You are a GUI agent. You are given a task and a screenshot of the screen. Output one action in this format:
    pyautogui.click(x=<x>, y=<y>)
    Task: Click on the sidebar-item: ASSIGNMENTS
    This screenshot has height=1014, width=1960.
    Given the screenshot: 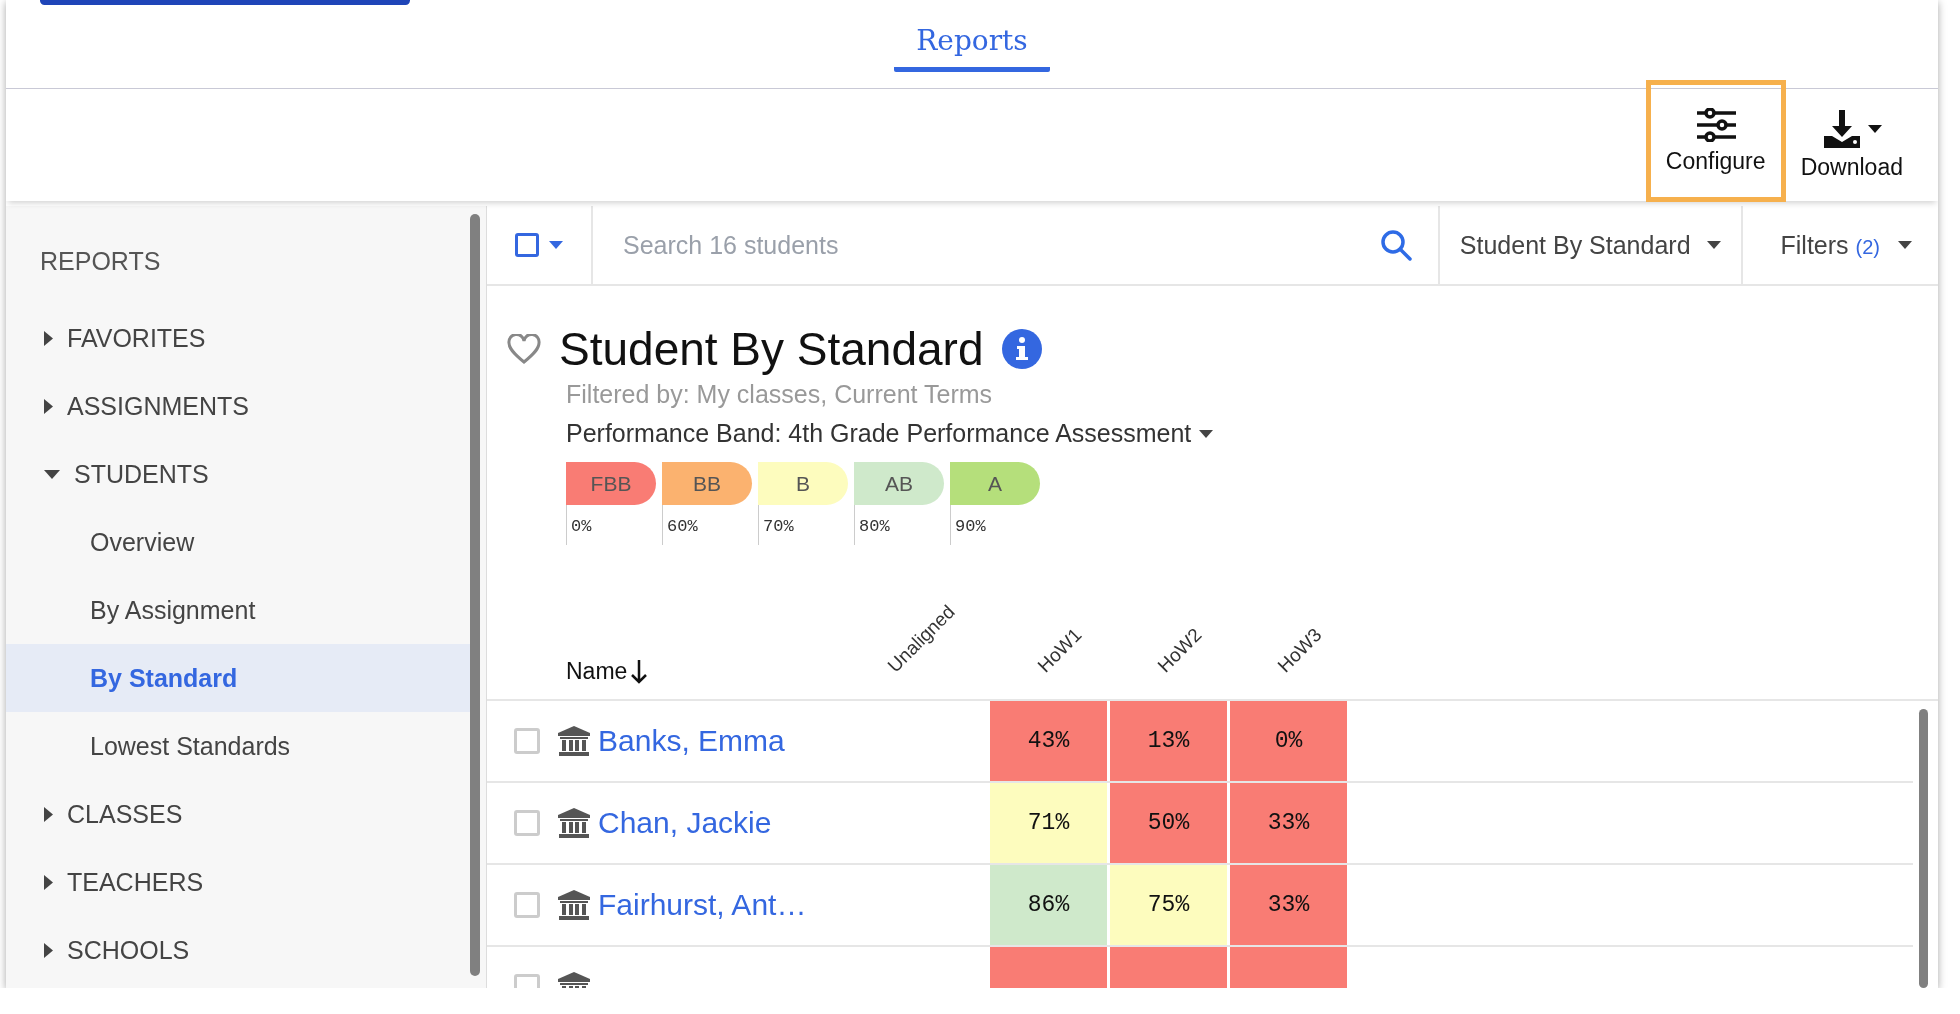 What is the action you would take?
    pyautogui.click(x=238, y=406)
    